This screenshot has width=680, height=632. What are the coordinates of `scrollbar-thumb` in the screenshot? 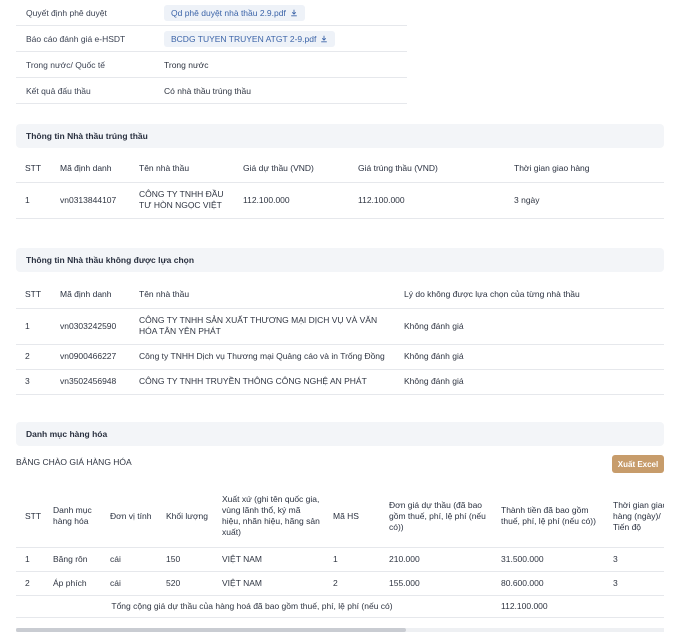 It's located at (211, 630).